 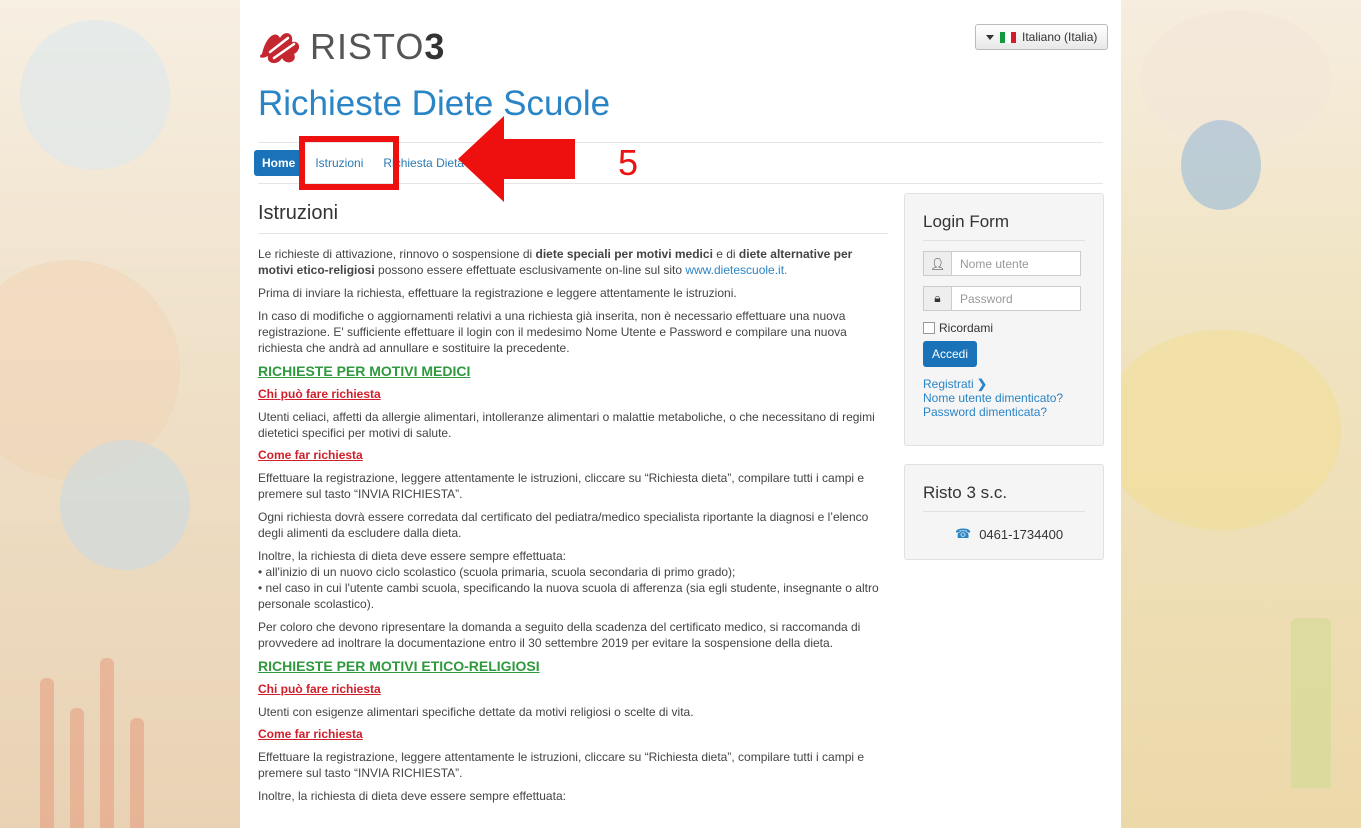 I want to click on login-button: Accedi, so click(x=950, y=354).